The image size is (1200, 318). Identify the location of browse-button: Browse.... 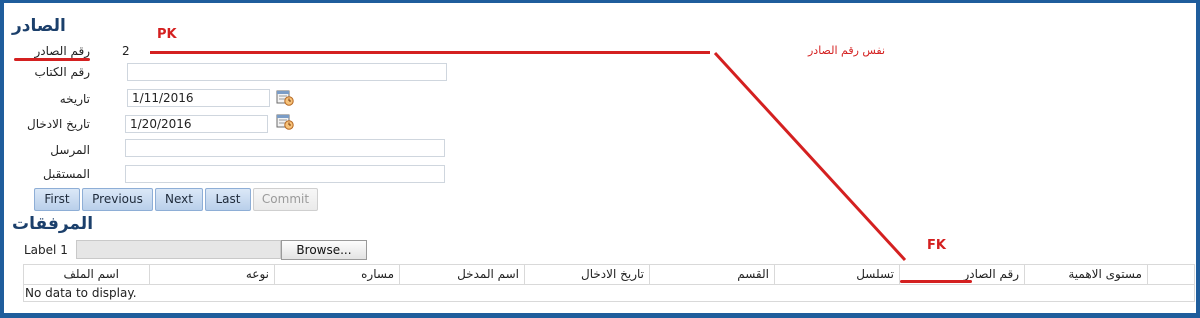
(324, 250).